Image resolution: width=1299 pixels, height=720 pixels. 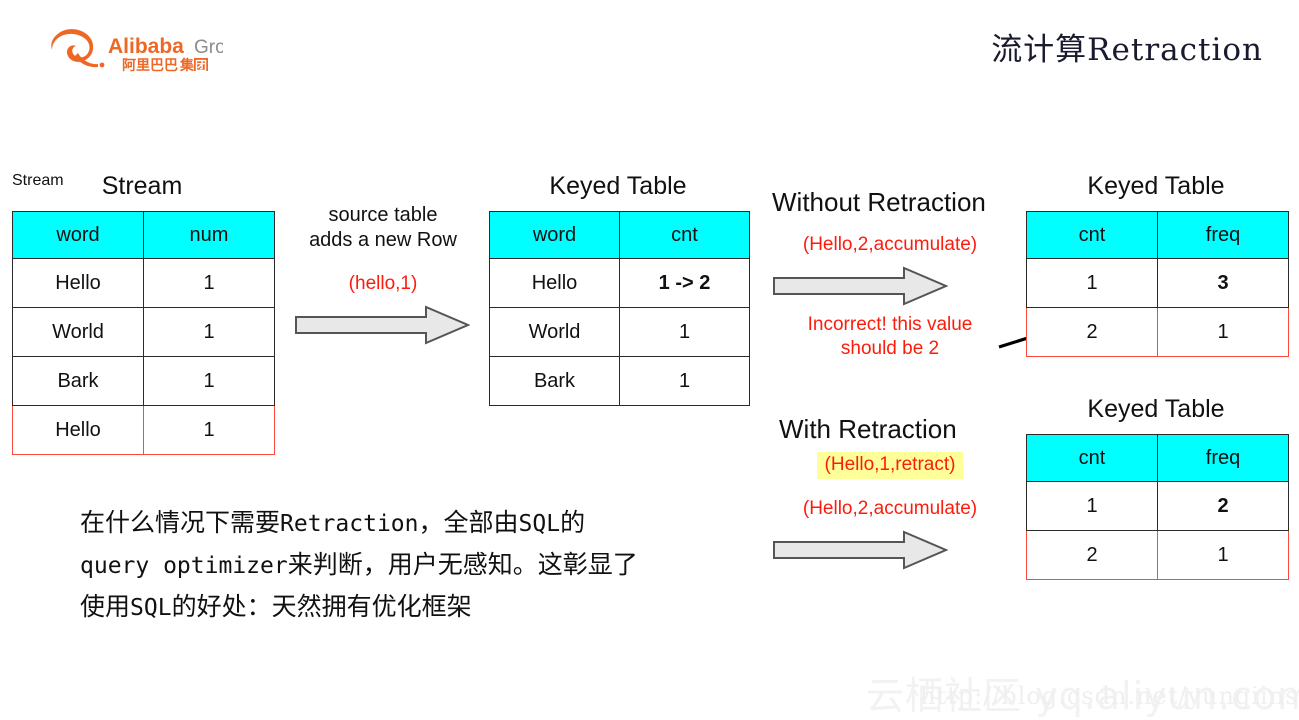 I want to click on svg-text: Group, so click(x=208, y=47).